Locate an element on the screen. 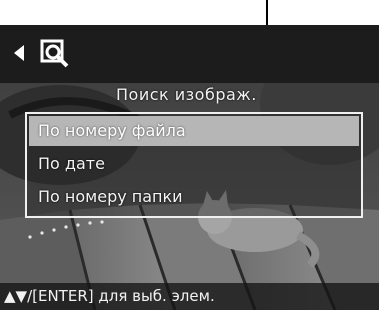  menu-item-by-folder-number: По номеру папки is located at coordinates (194, 197).